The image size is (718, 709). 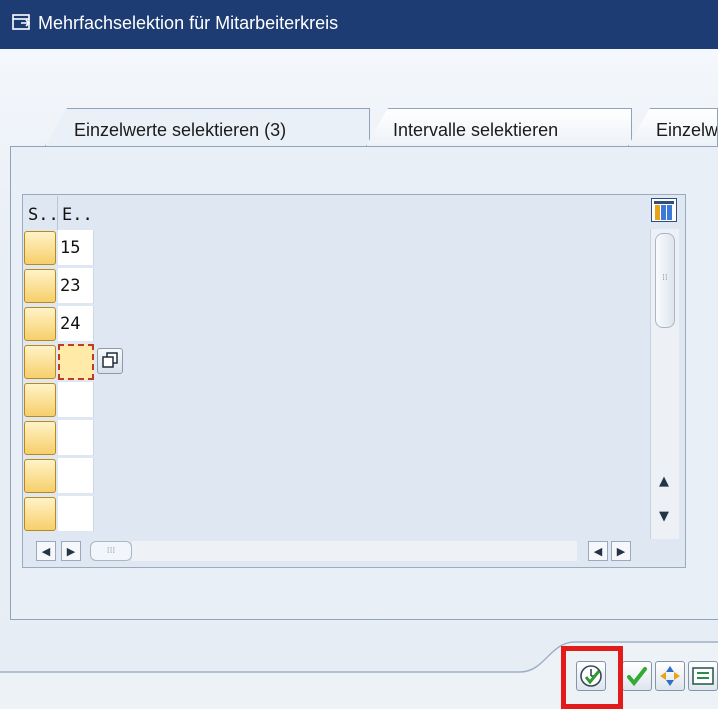 What do you see at coordinates (359, 24) in the screenshot?
I see `title-bar: Mehrfachselektion für Mitarbeiterkreis` at bounding box center [359, 24].